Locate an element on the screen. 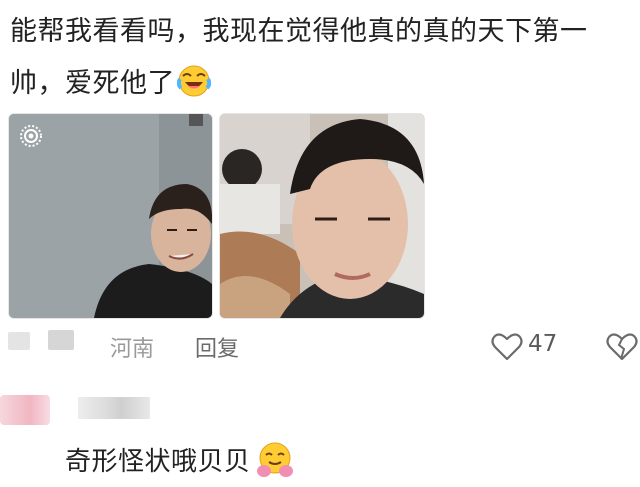  reply-body: 奇形怪状哦贝贝 is located at coordinates (158, 462).